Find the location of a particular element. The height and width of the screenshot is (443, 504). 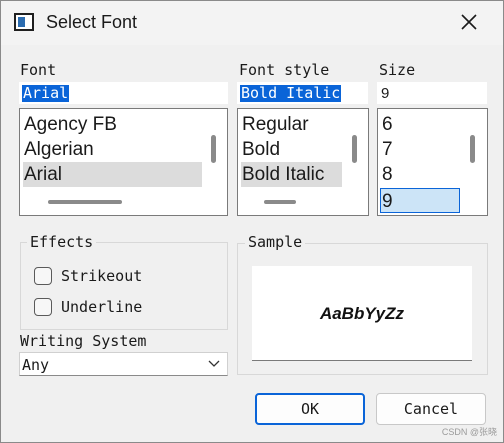

writing-system-select: Any is located at coordinates (123, 364).